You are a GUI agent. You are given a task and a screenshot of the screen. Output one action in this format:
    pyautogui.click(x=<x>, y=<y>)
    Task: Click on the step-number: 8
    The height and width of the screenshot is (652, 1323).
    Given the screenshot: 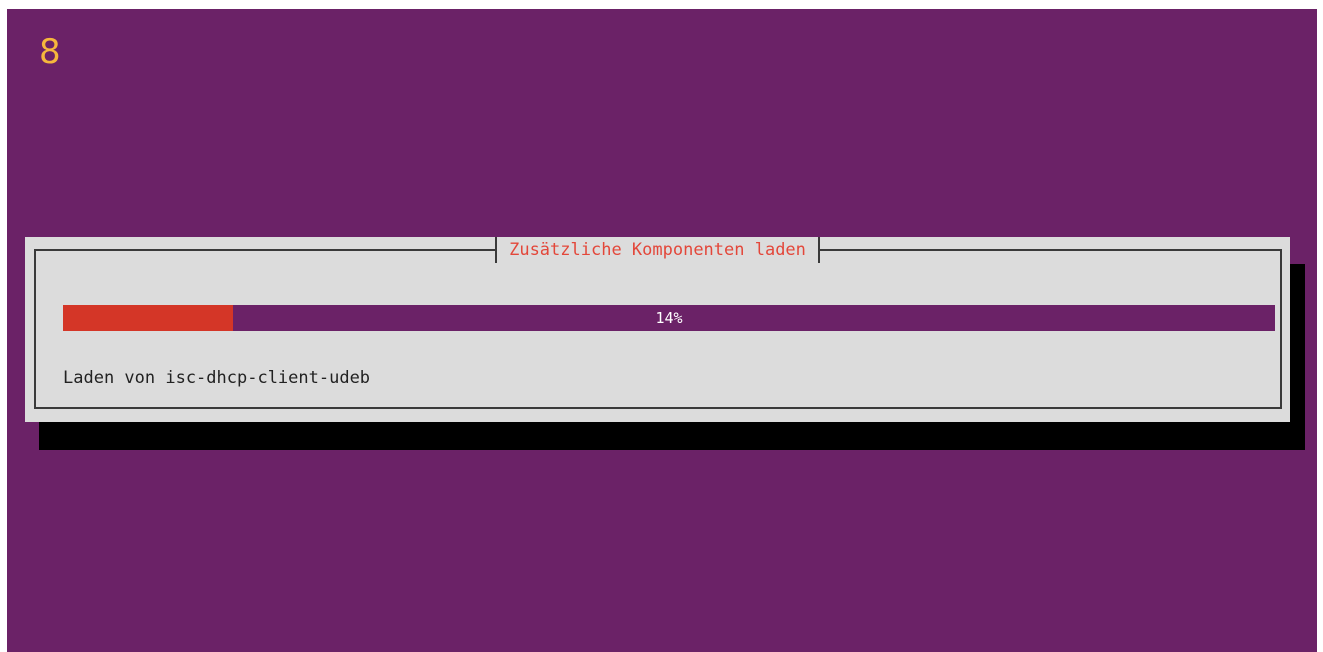 What is the action you would take?
    pyautogui.click(x=50, y=52)
    